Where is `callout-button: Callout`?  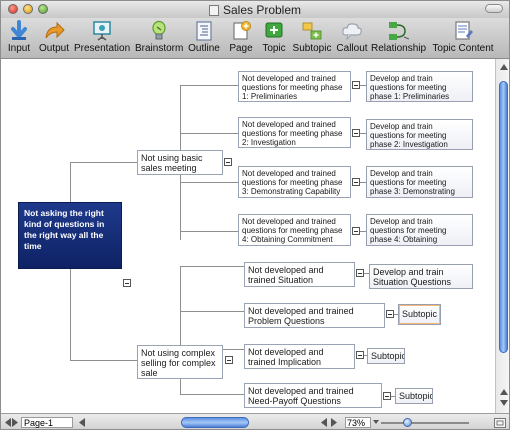
callout-button: Callout is located at coordinates (352, 39).